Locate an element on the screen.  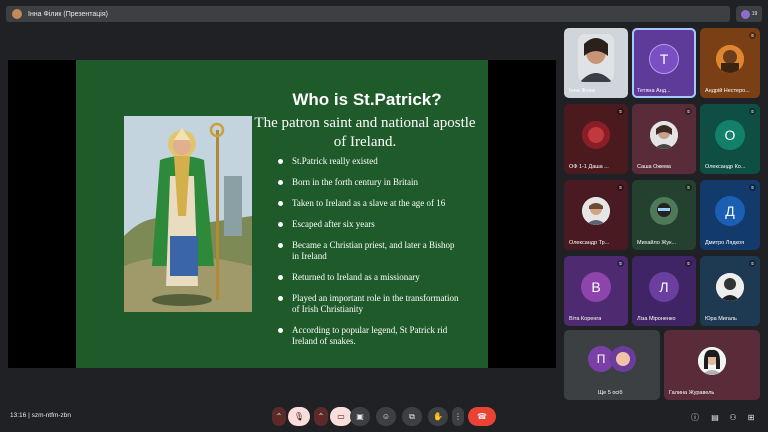
camera-toggle-button: ▭ is located at coordinates (341, 416).